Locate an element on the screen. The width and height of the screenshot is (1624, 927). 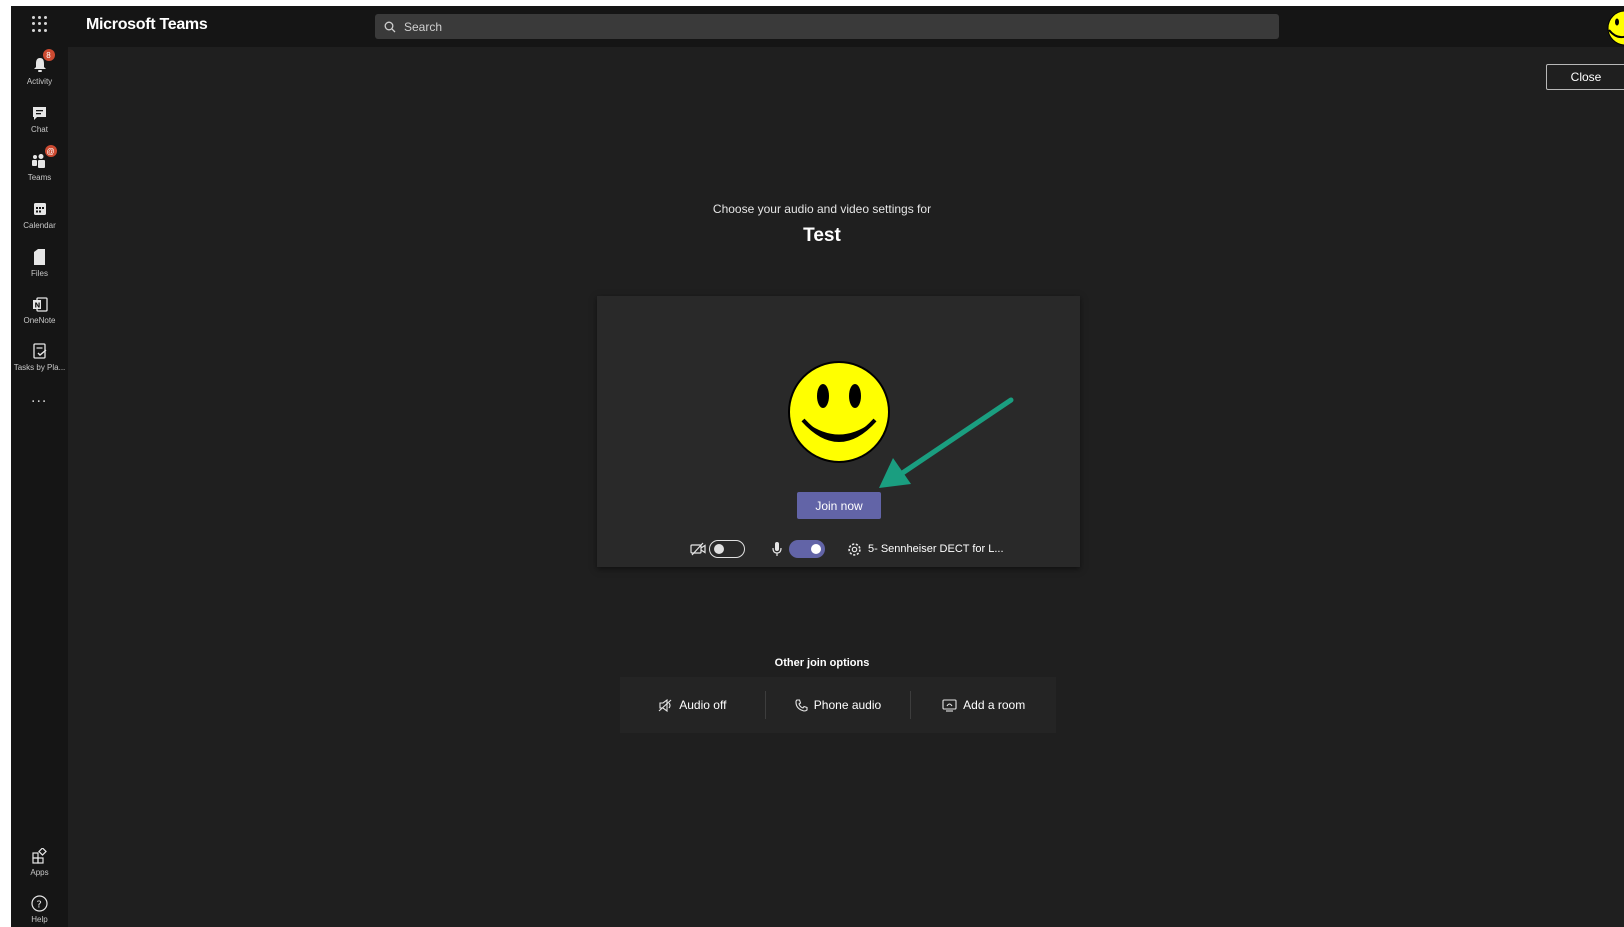
files-icon is located at coordinates (39, 257).